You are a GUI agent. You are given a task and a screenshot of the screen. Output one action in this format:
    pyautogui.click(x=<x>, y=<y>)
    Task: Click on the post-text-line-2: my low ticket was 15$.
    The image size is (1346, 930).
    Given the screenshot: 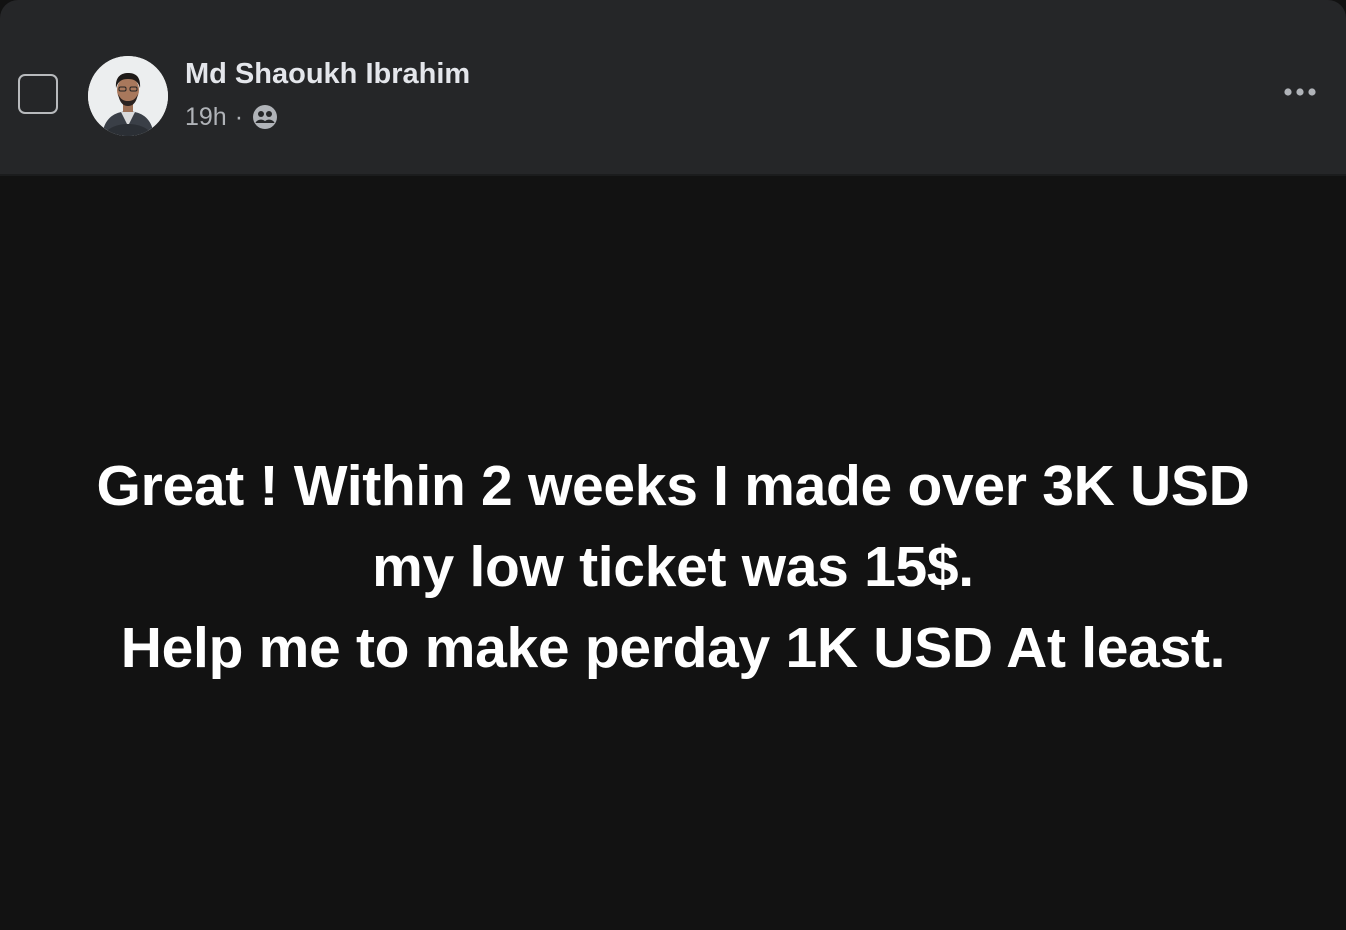 What is the action you would take?
    pyautogui.click(x=673, y=567)
    